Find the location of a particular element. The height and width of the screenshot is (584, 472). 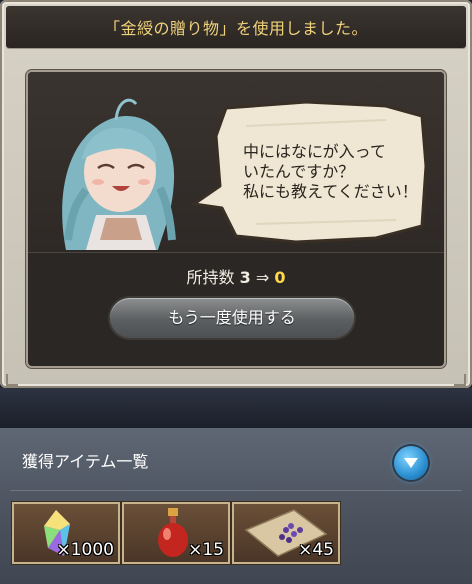

panel-divider is located at coordinates (236, 252).